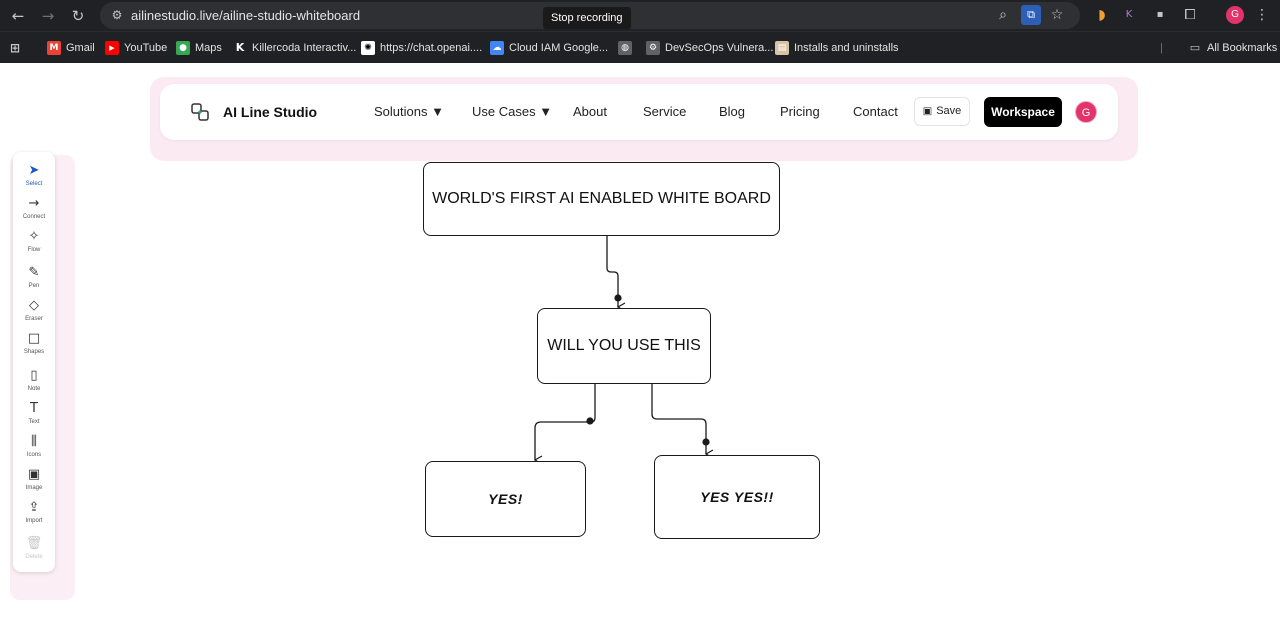  Describe the element at coordinates (1023, 112) in the screenshot. I see `workspace-button: Workspace` at that location.